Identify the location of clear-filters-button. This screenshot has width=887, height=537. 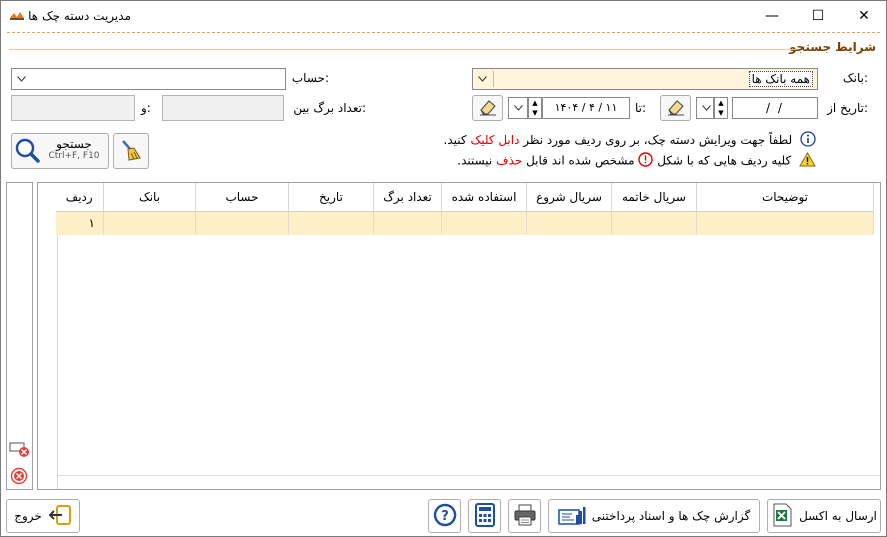
(131, 151).